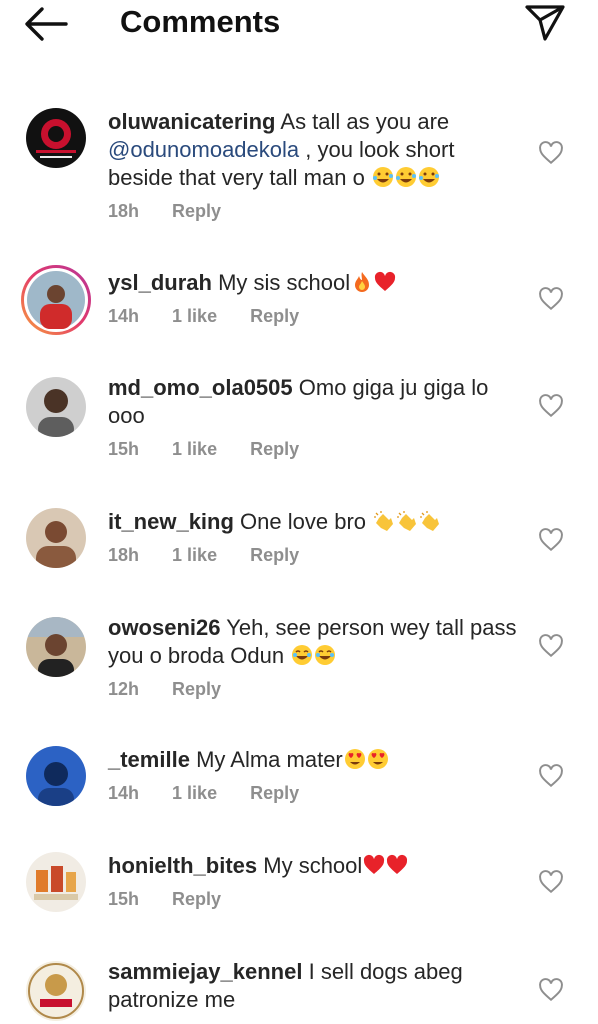 The height and width of the screenshot is (1024, 598). I want to click on comment-text: _temille My Alma mater, so click(315, 760).